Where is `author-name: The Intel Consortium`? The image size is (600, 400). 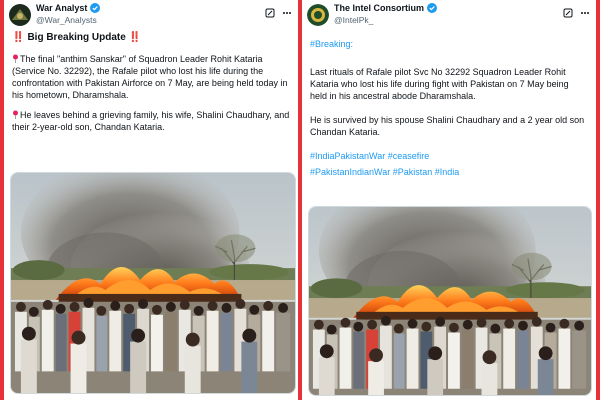 author-name: The Intel Consortium is located at coordinates (385, 8).